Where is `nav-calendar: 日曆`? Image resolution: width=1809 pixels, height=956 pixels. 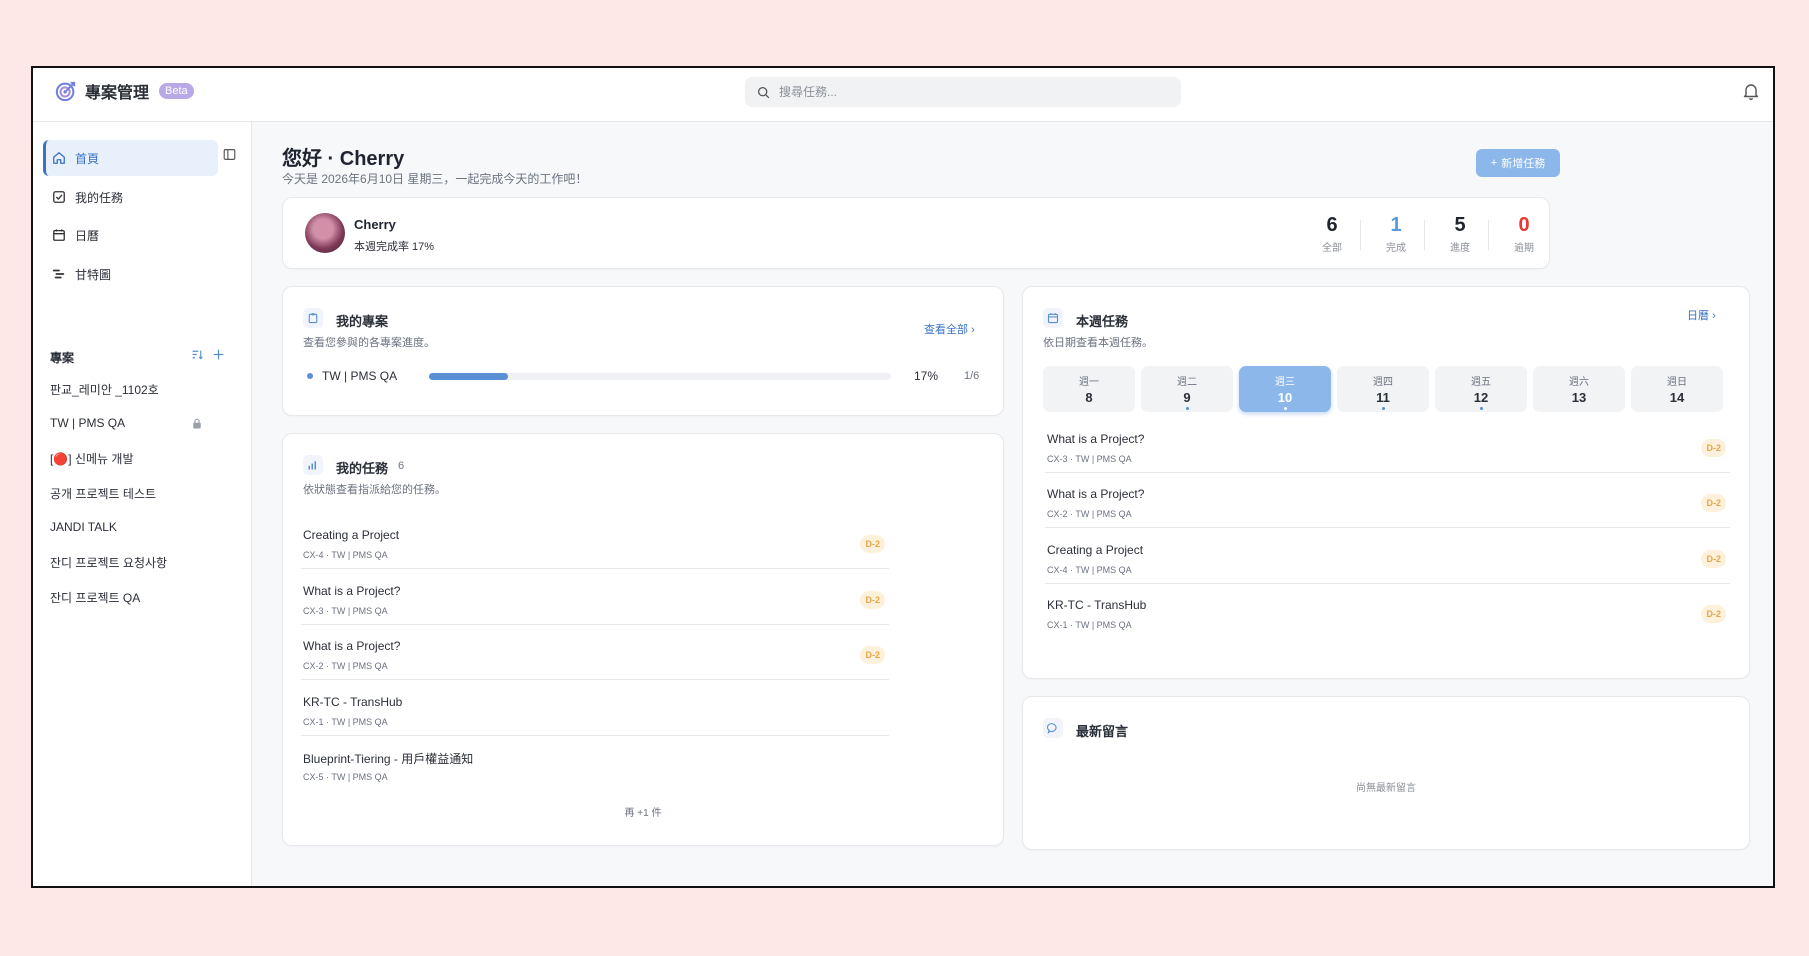
nav-calendar: 日曆 is located at coordinates (129, 235).